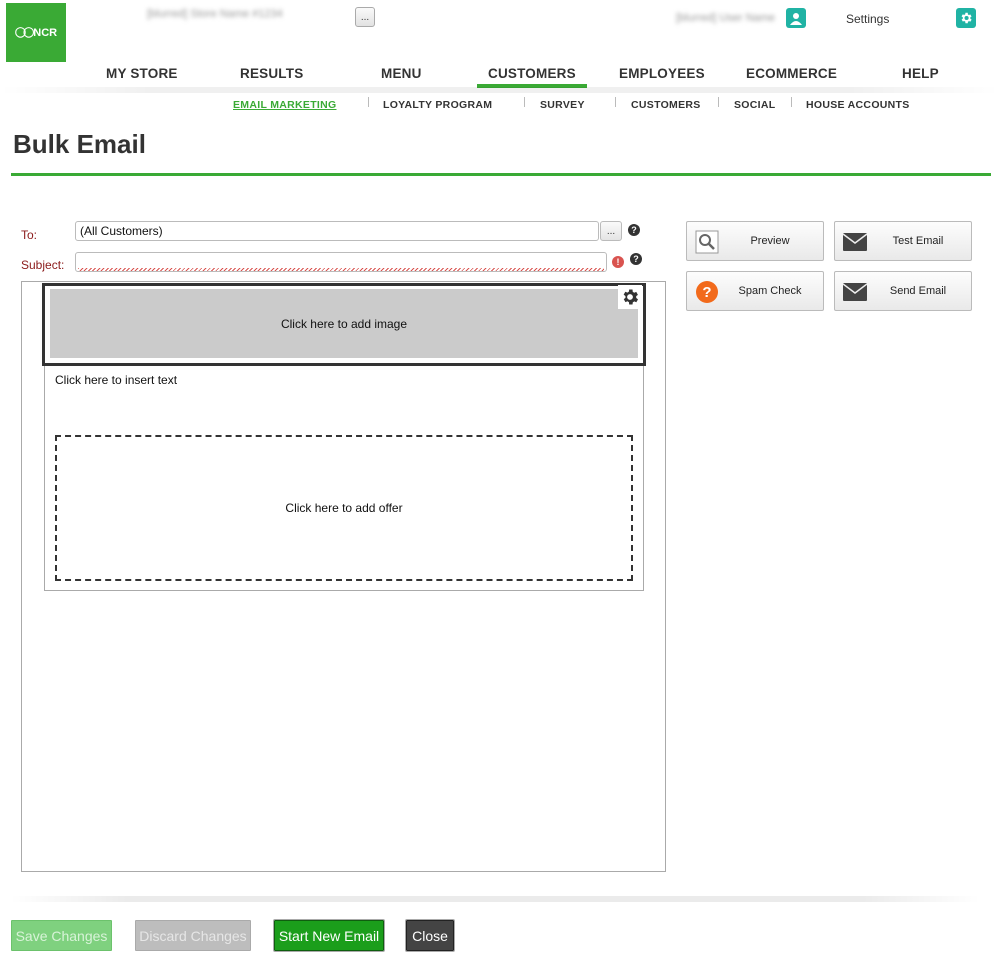 The height and width of the screenshot is (973, 999). I want to click on store-name: [blurred] Store Name #1234, so click(215, 14).